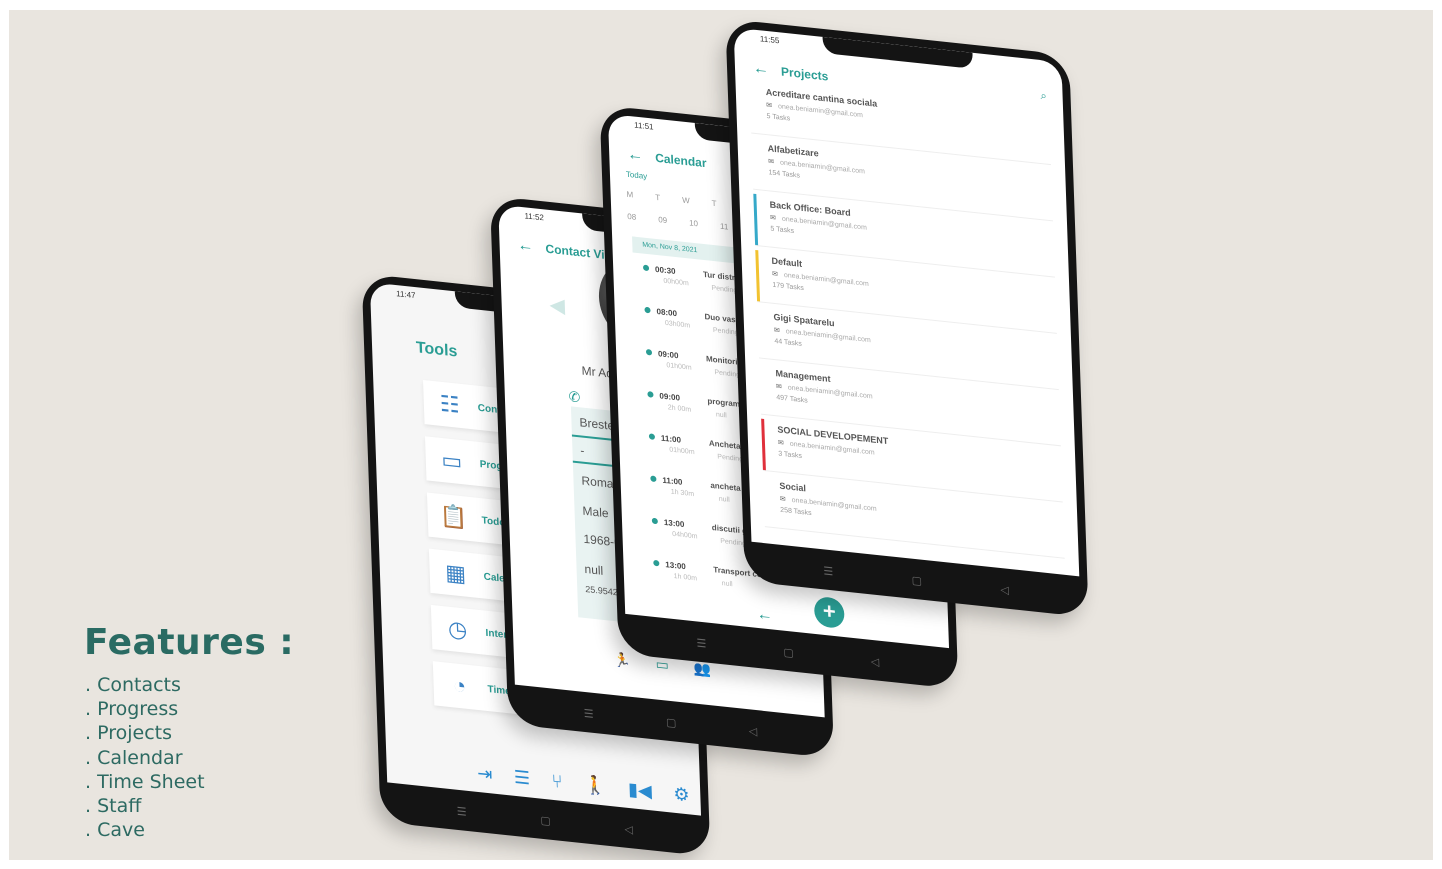 This screenshot has height=869, width=1442. Describe the element at coordinates (582, 450) in the screenshot. I see `dash-field: -` at that location.